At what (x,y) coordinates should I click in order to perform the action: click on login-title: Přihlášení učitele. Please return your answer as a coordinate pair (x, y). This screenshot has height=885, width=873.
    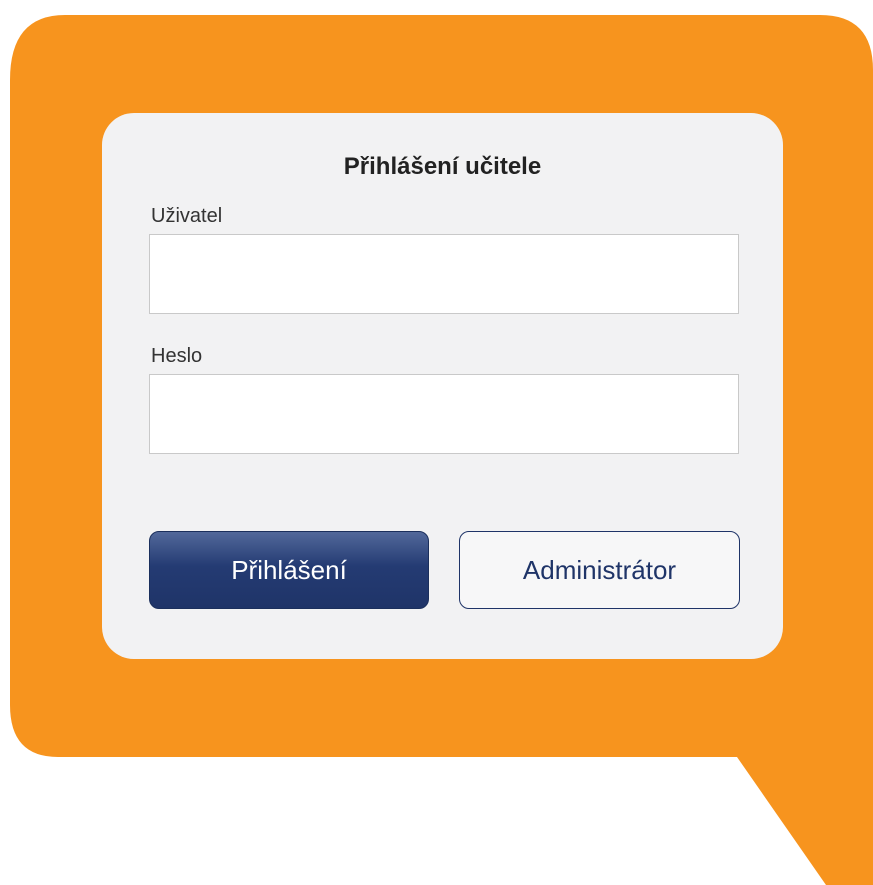
    Looking at the image, I should click on (442, 166).